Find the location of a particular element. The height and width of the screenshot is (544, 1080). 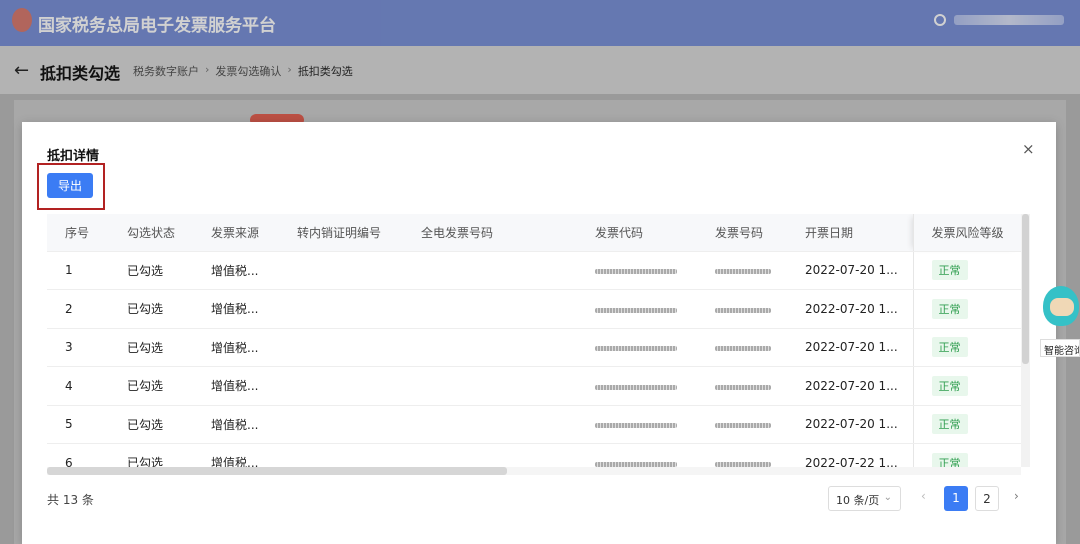

column-header: 发票风险等级 is located at coordinates (966, 233).